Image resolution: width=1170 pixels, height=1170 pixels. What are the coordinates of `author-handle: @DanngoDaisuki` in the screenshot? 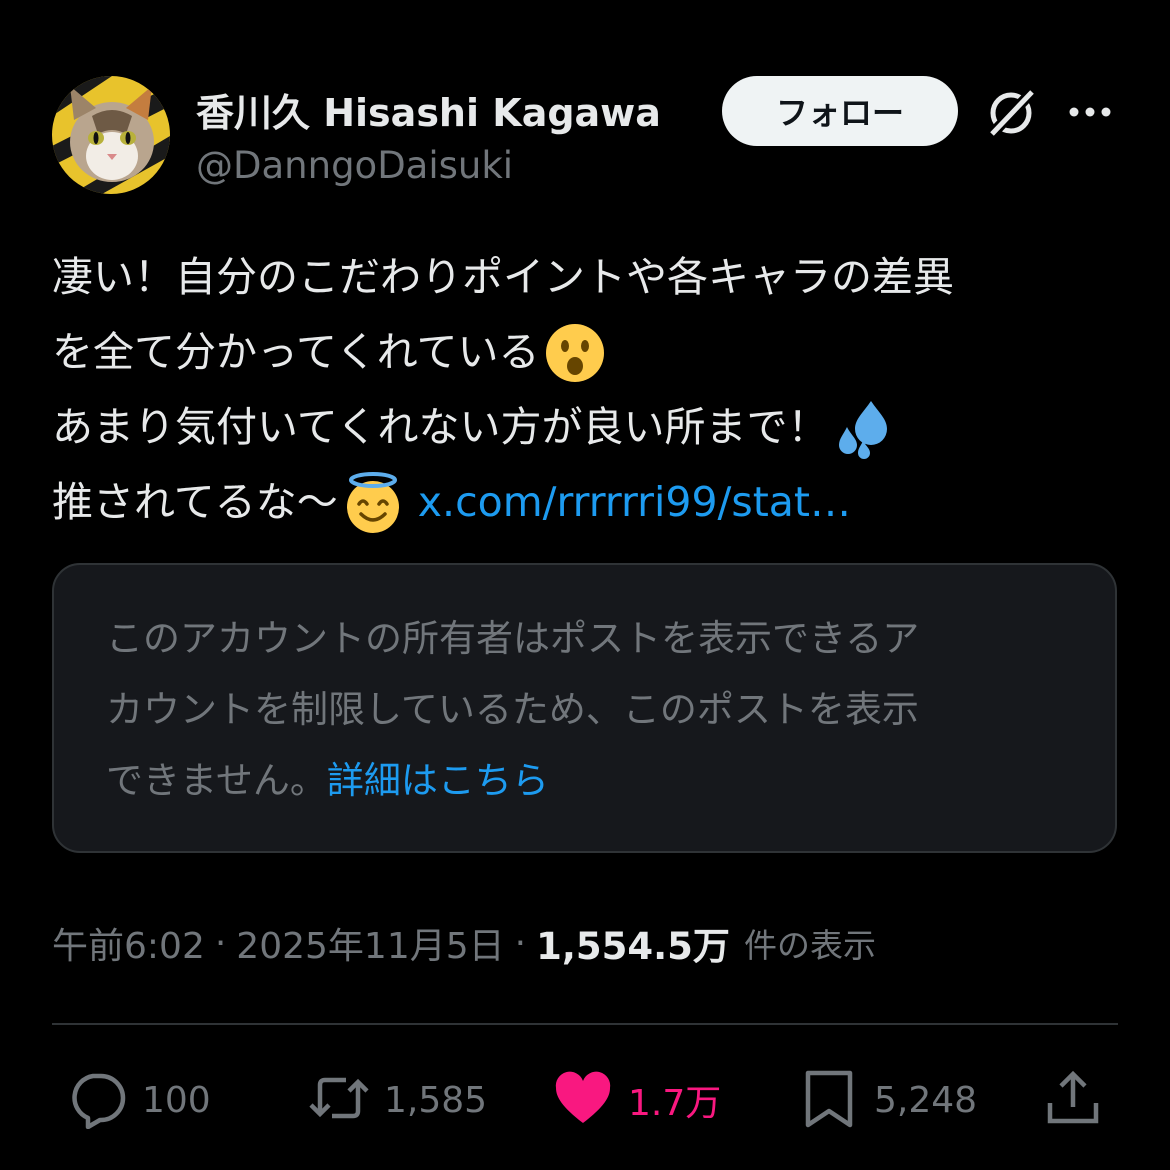 It's located at (354, 165).